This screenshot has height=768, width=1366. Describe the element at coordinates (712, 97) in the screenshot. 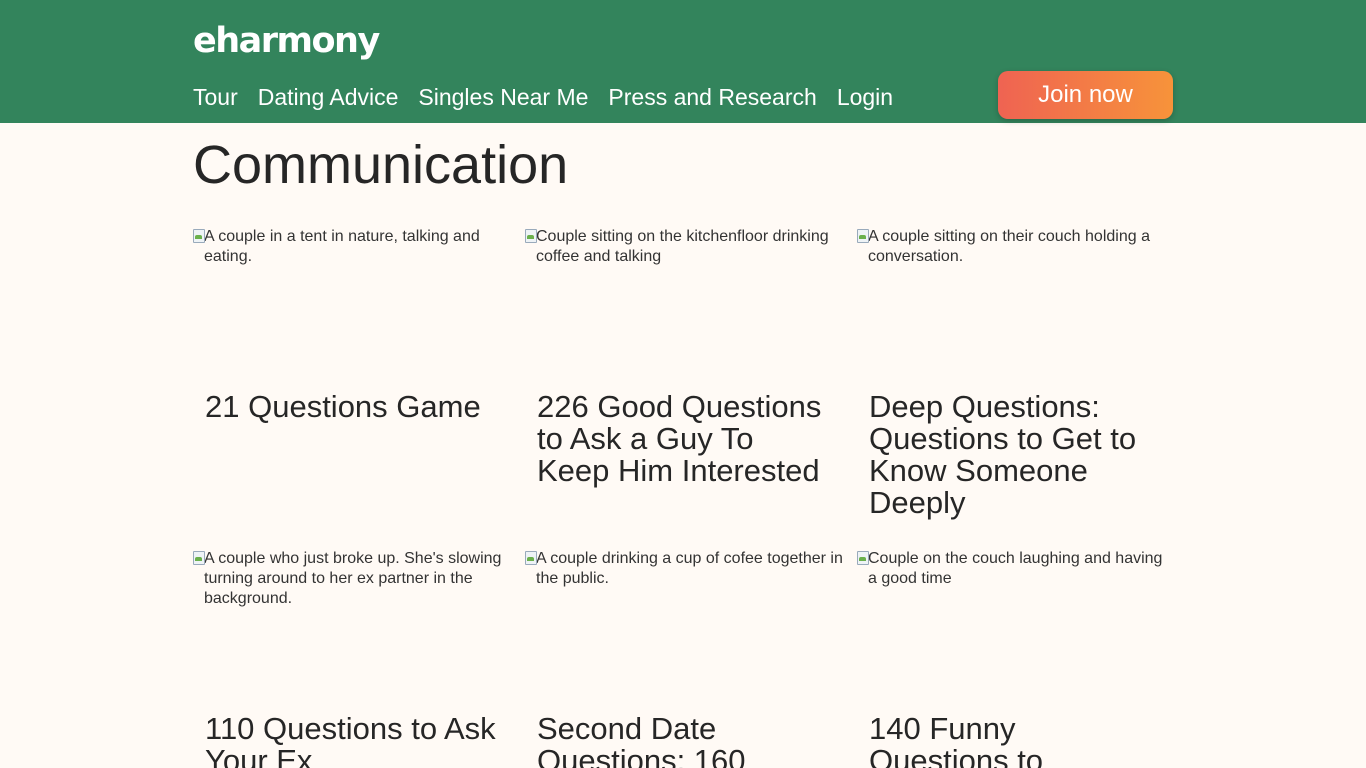

I see `nav-press-and-research: Press and Research` at that location.